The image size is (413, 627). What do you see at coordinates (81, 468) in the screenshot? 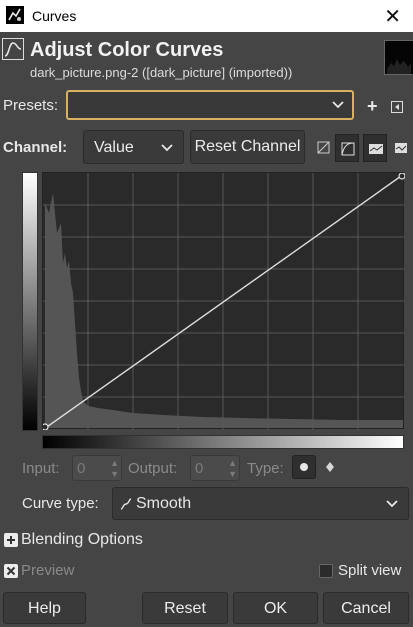
I see `input-value: 0` at bounding box center [81, 468].